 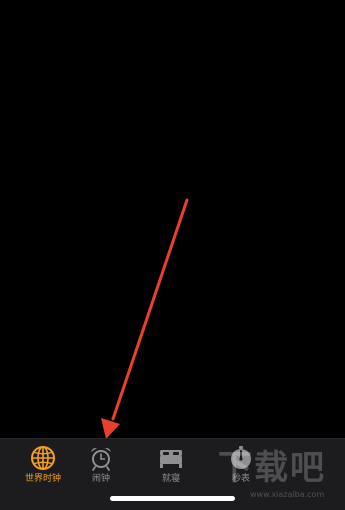 I want to click on stopwatch-icon, so click(x=241, y=457).